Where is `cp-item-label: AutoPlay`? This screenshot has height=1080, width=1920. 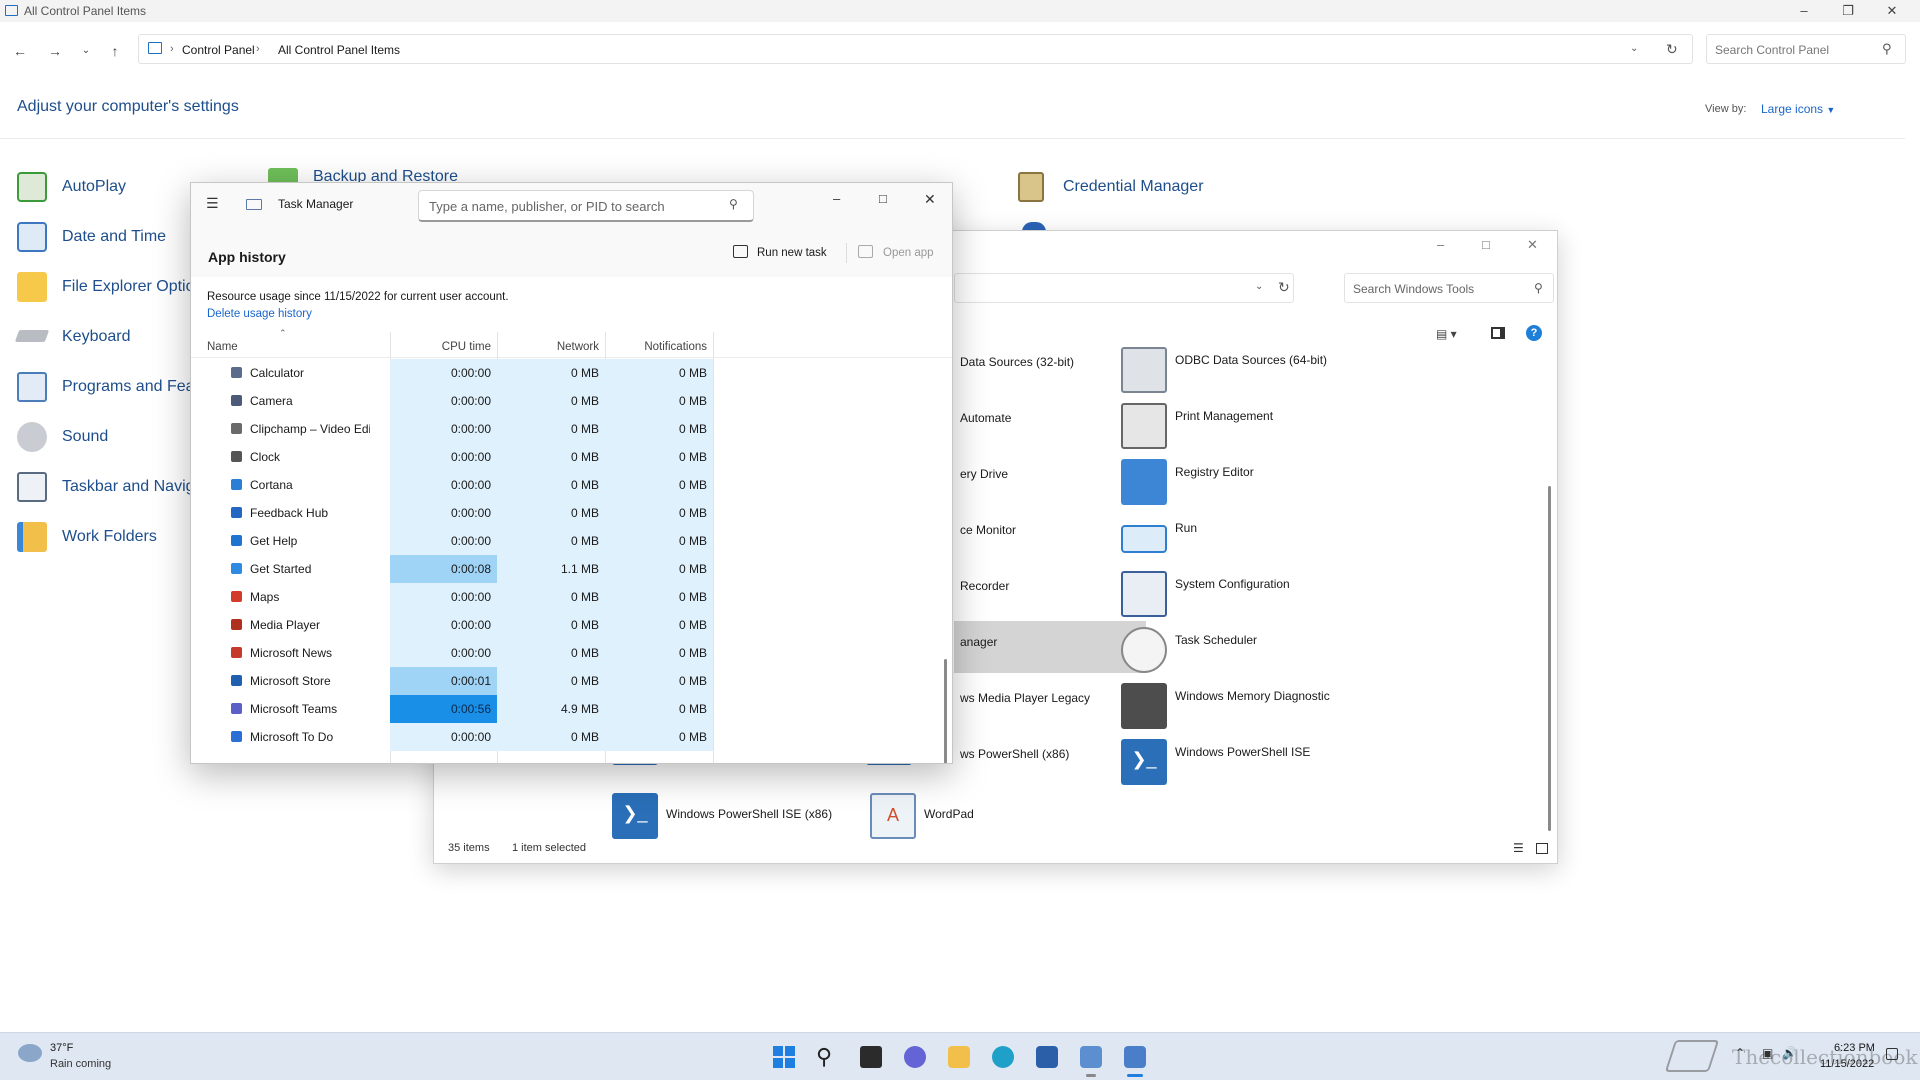
cp-item-label: AutoPlay is located at coordinates (94, 186).